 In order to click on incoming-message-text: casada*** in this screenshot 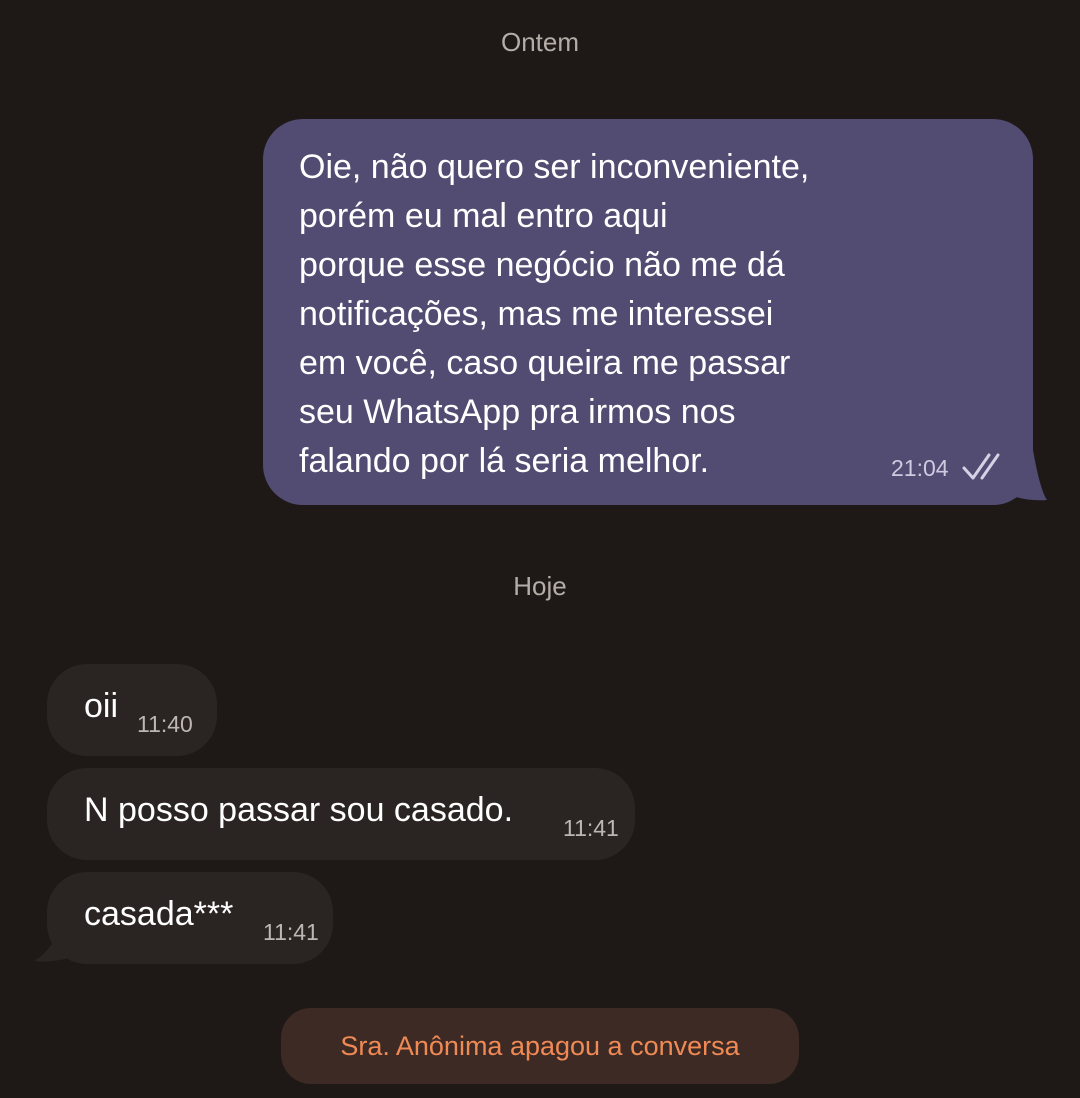, I will do `click(159, 914)`.